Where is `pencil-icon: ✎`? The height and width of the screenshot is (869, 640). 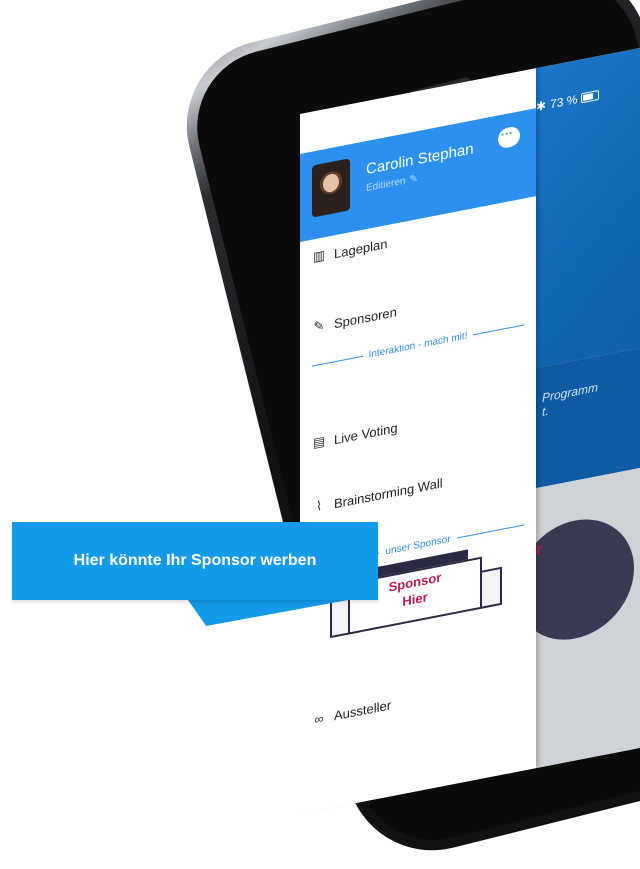
pencil-icon: ✎ is located at coordinates (413, 179).